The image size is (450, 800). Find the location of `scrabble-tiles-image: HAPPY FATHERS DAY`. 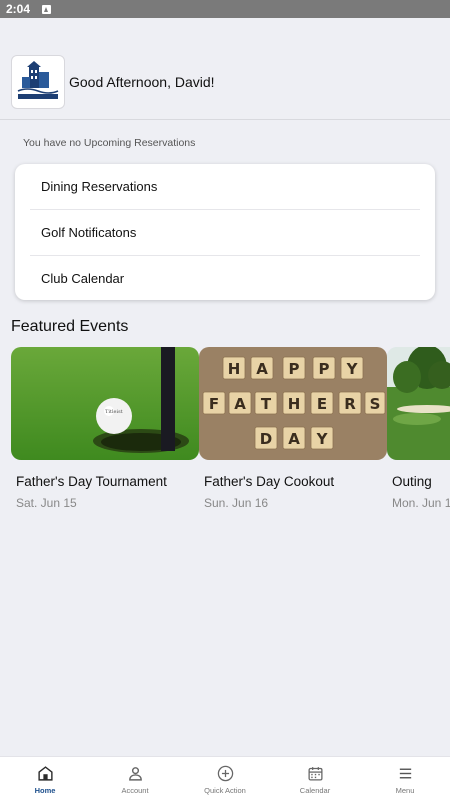

scrabble-tiles-image: HAPPY FATHERS DAY is located at coordinates (293, 403).